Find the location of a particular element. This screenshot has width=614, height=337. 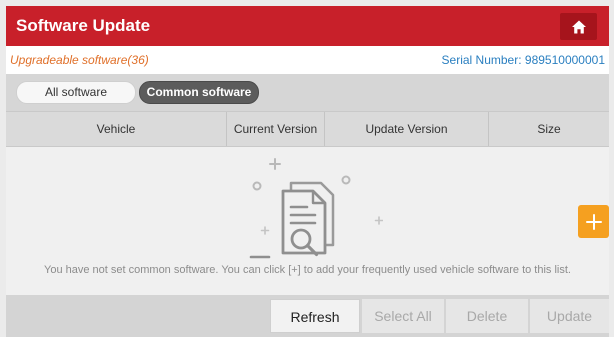

serial-label: Serial Number: is located at coordinates (481, 60).